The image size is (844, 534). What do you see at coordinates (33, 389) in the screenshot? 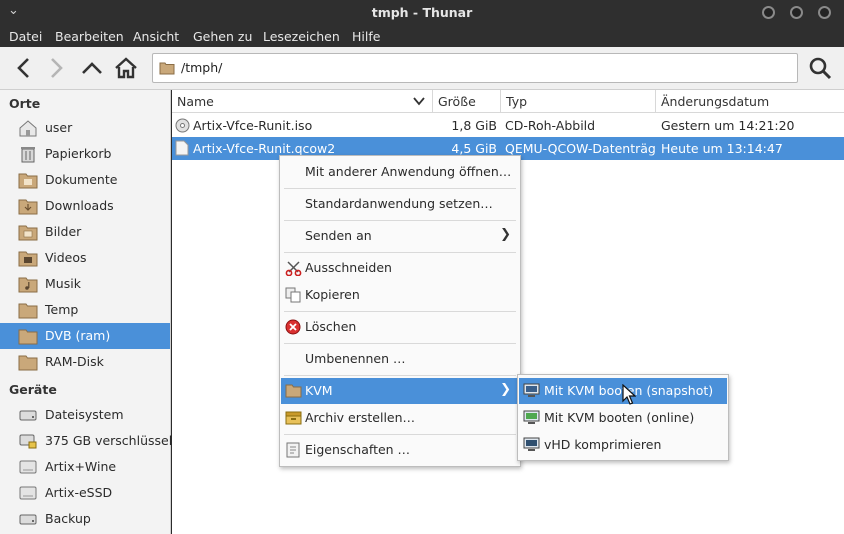
I see `sidebar-heading-devices: Geräte` at bounding box center [33, 389].